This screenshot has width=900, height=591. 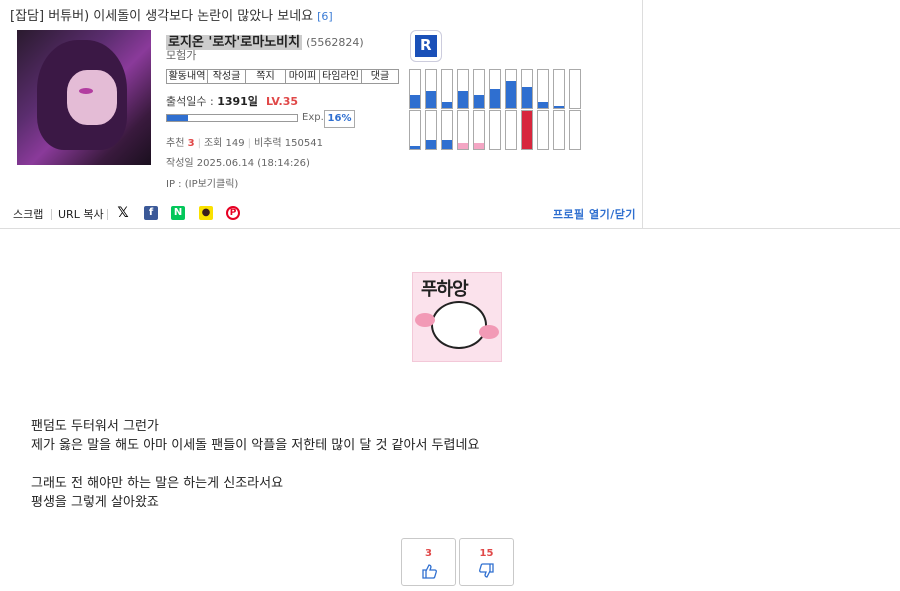 I want to click on avatar, so click(x=84, y=97).